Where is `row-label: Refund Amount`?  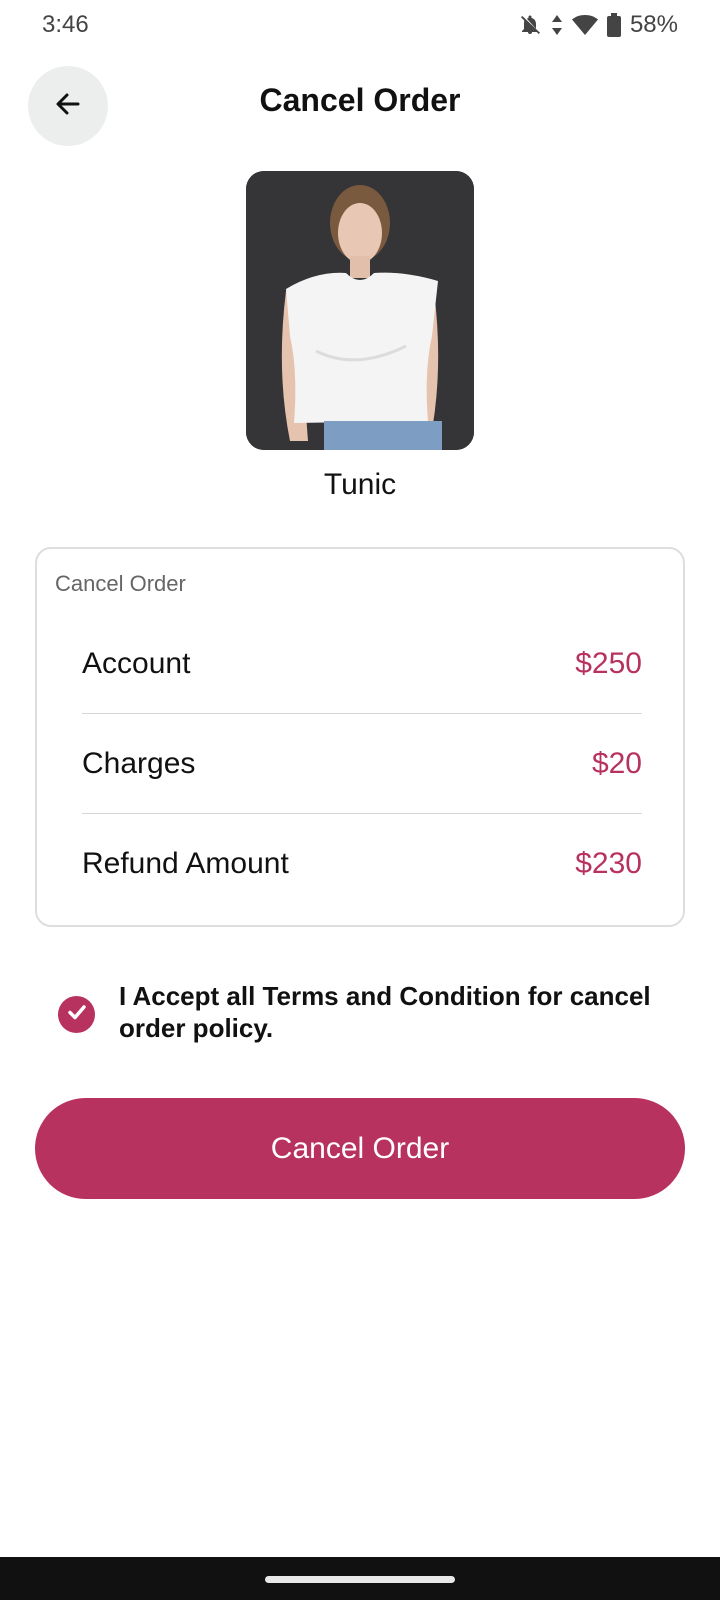 row-label: Refund Amount is located at coordinates (185, 863).